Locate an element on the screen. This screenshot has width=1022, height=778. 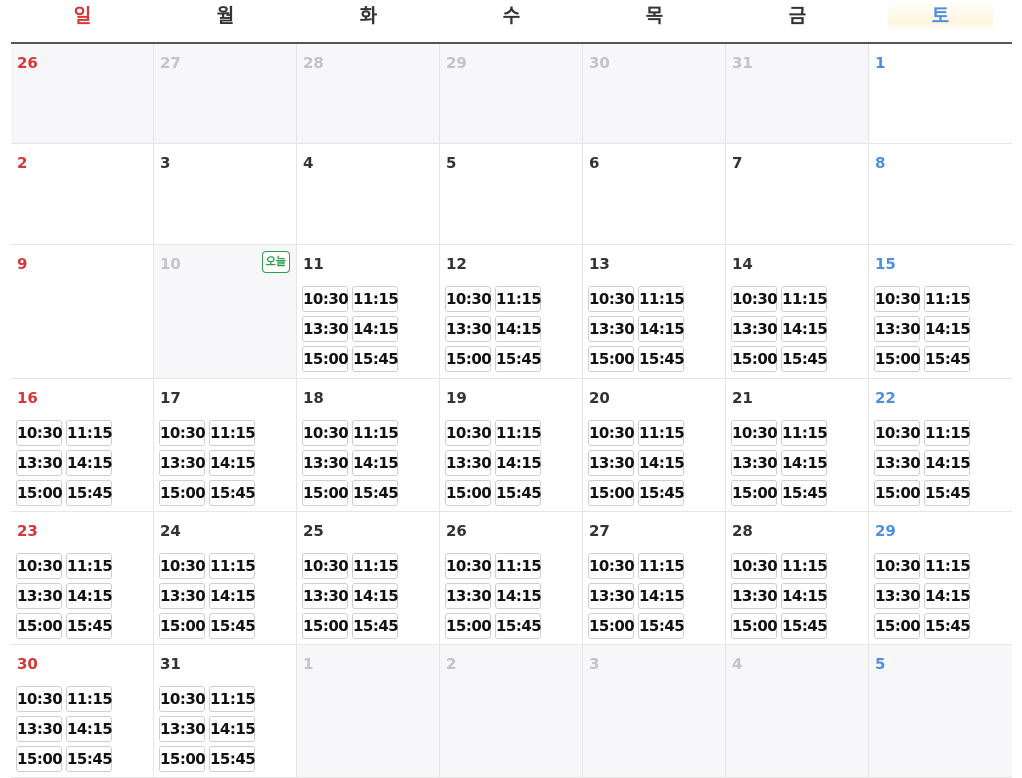
calendar-day-cell: 27 10:30 11:15 13:30 14:15 15:00 15:45 is located at coordinates (654, 578).